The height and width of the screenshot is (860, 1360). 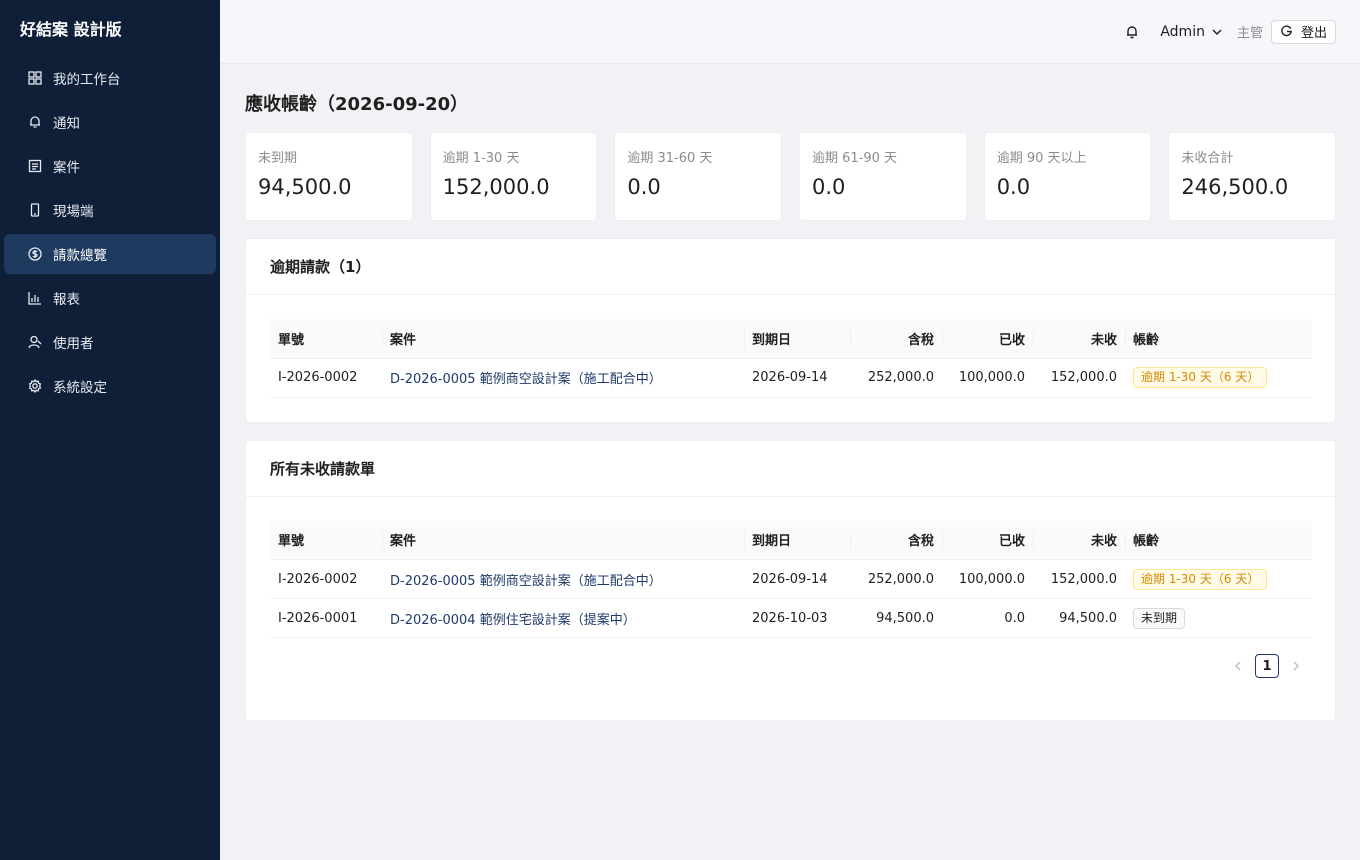 What do you see at coordinates (1267, 666) in the screenshot?
I see `page-number-current: 1` at bounding box center [1267, 666].